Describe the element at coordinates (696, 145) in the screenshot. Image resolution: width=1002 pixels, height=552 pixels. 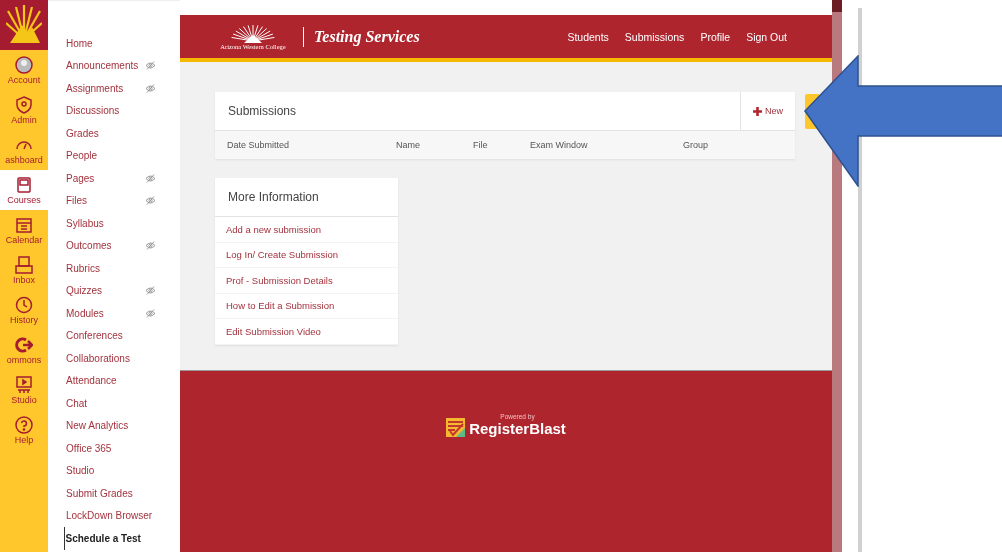
I see `column-header: Group` at that location.